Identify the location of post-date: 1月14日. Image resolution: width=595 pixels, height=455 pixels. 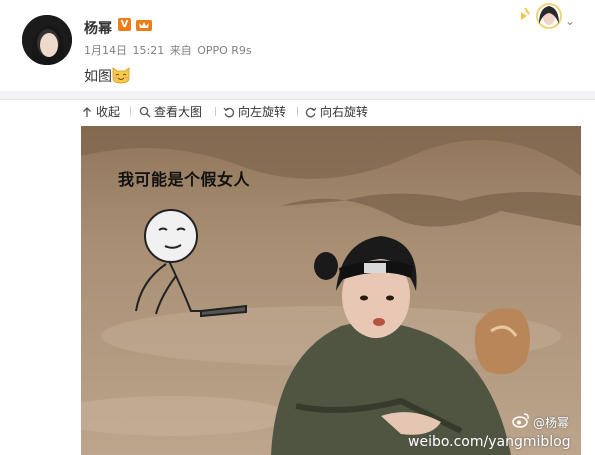
(105, 50).